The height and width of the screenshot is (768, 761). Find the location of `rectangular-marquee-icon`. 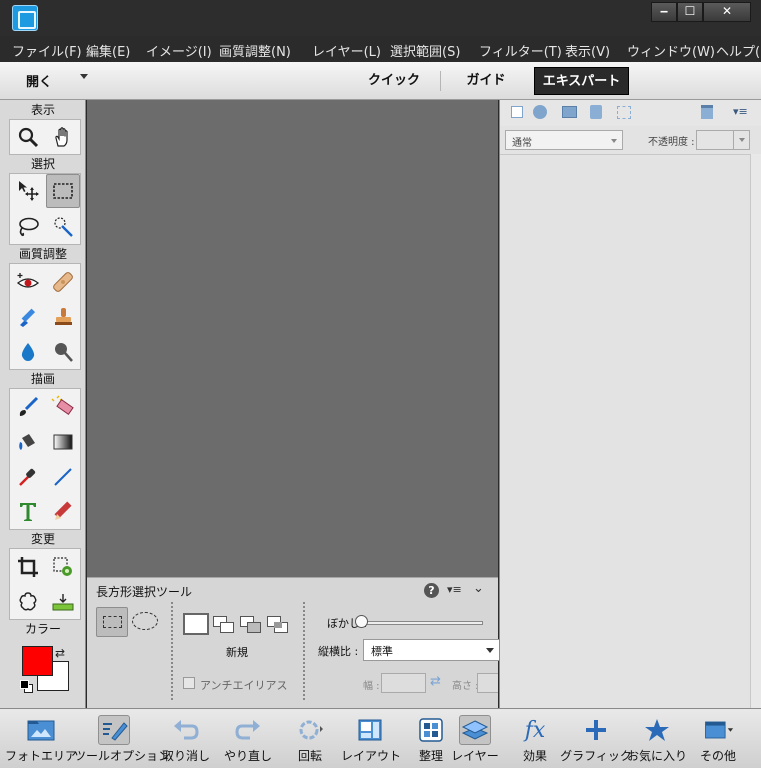

rectangular-marquee-icon is located at coordinates (63, 191).